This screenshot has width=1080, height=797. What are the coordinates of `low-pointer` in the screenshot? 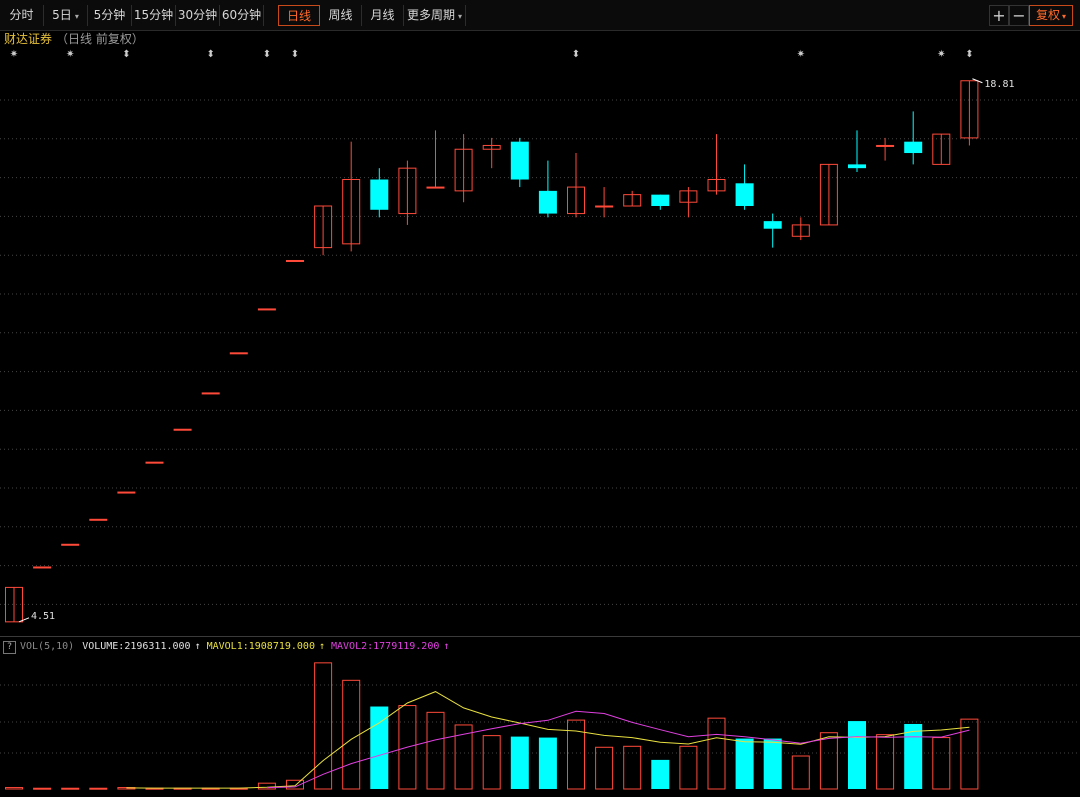 It's located at (24, 620).